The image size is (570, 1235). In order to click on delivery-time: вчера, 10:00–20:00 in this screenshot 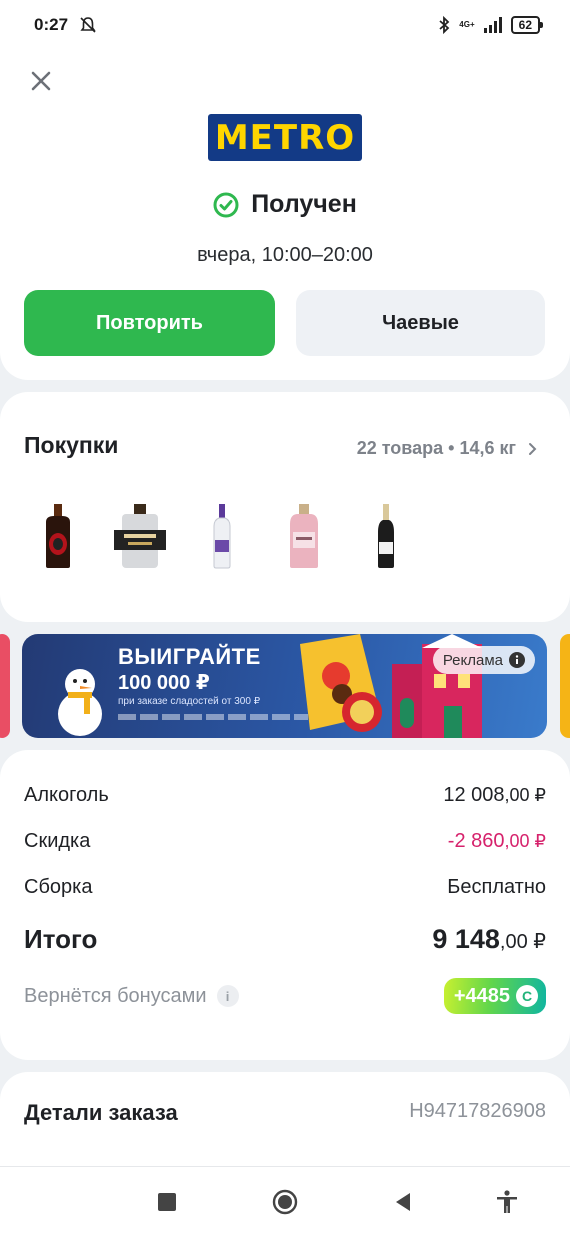, I will do `click(285, 255)`.